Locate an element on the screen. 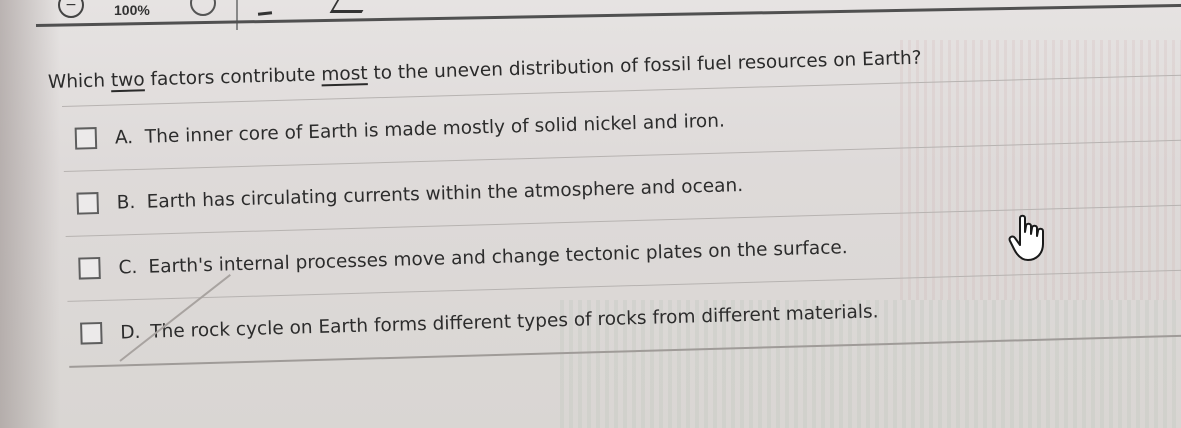  hand-pointer-icon is located at coordinates (1026, 237).